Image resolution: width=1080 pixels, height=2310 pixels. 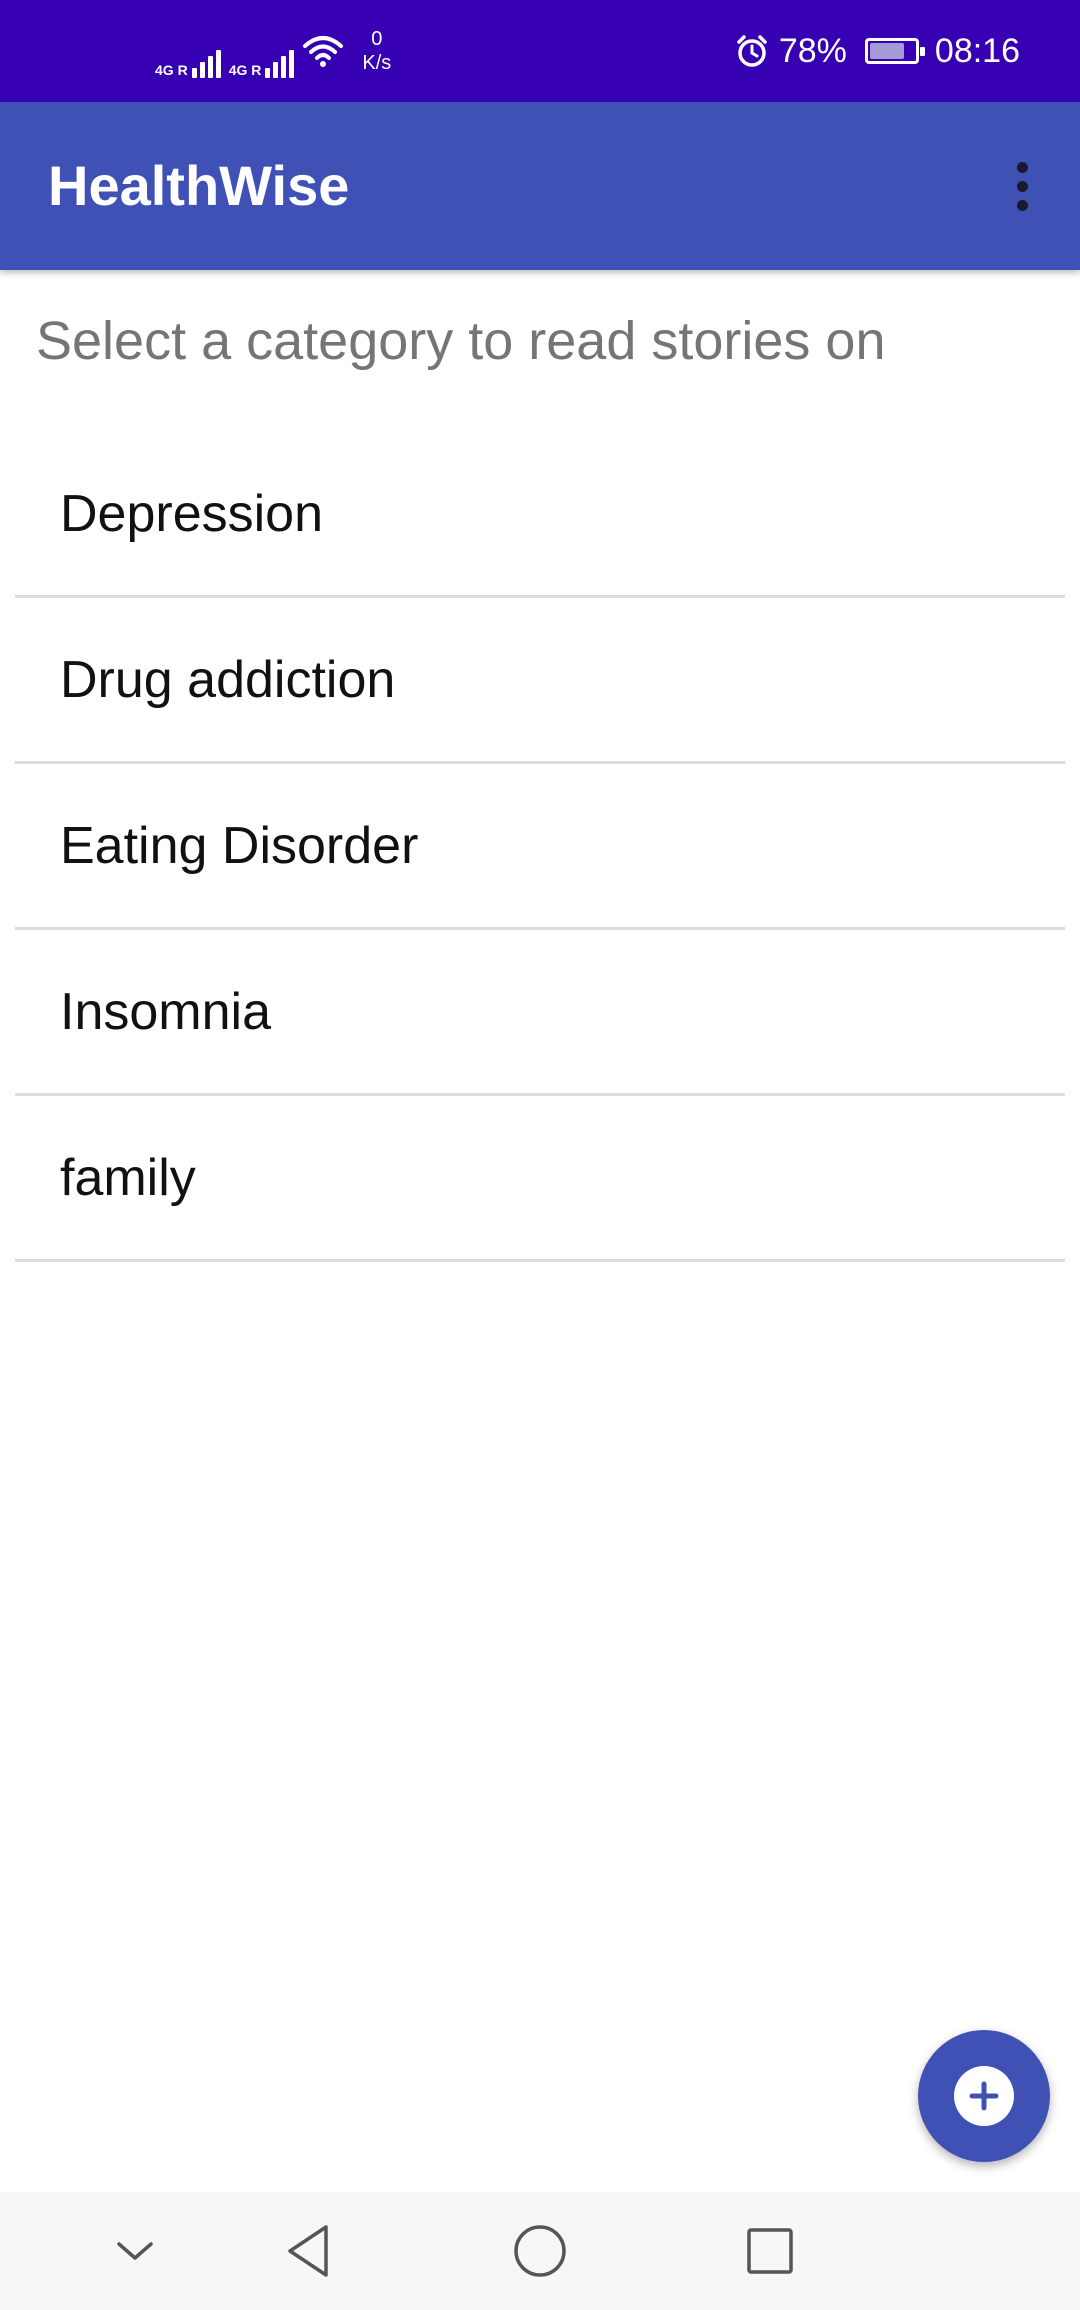 What do you see at coordinates (188, 51) in the screenshot?
I see `signal-1: 4G R` at bounding box center [188, 51].